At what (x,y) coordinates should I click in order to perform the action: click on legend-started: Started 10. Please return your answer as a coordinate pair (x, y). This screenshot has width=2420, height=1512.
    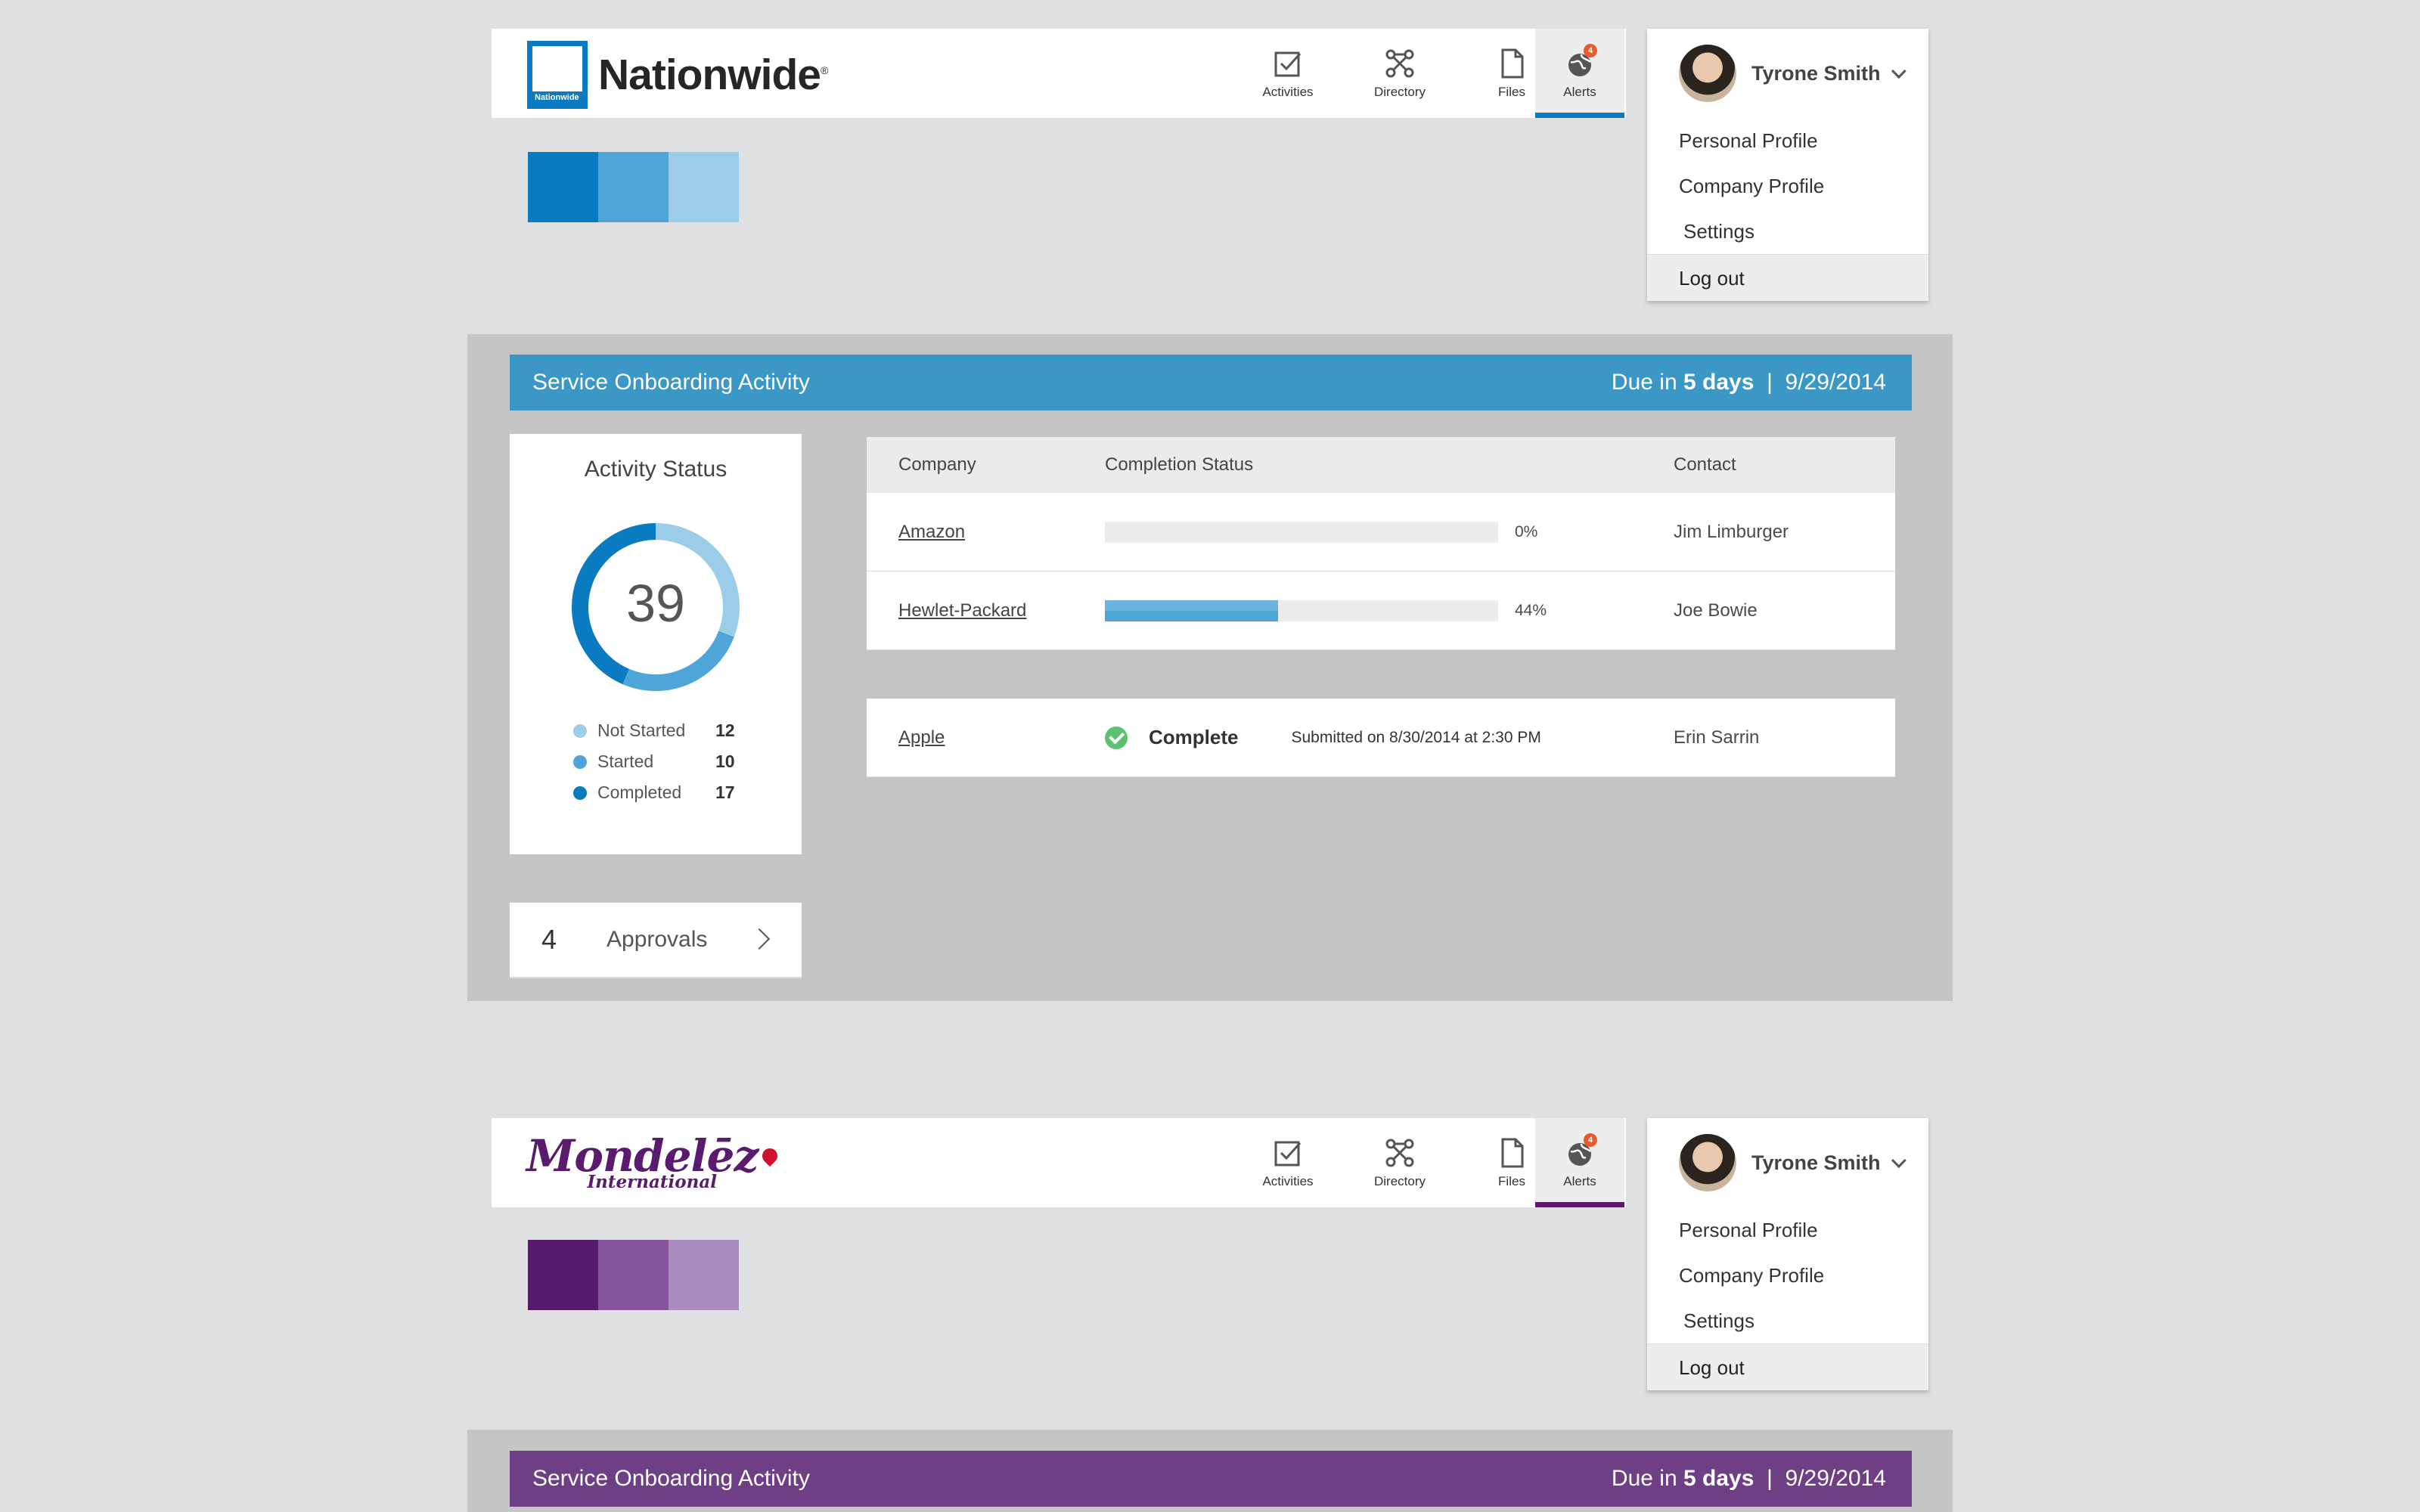
    Looking at the image, I should click on (654, 761).